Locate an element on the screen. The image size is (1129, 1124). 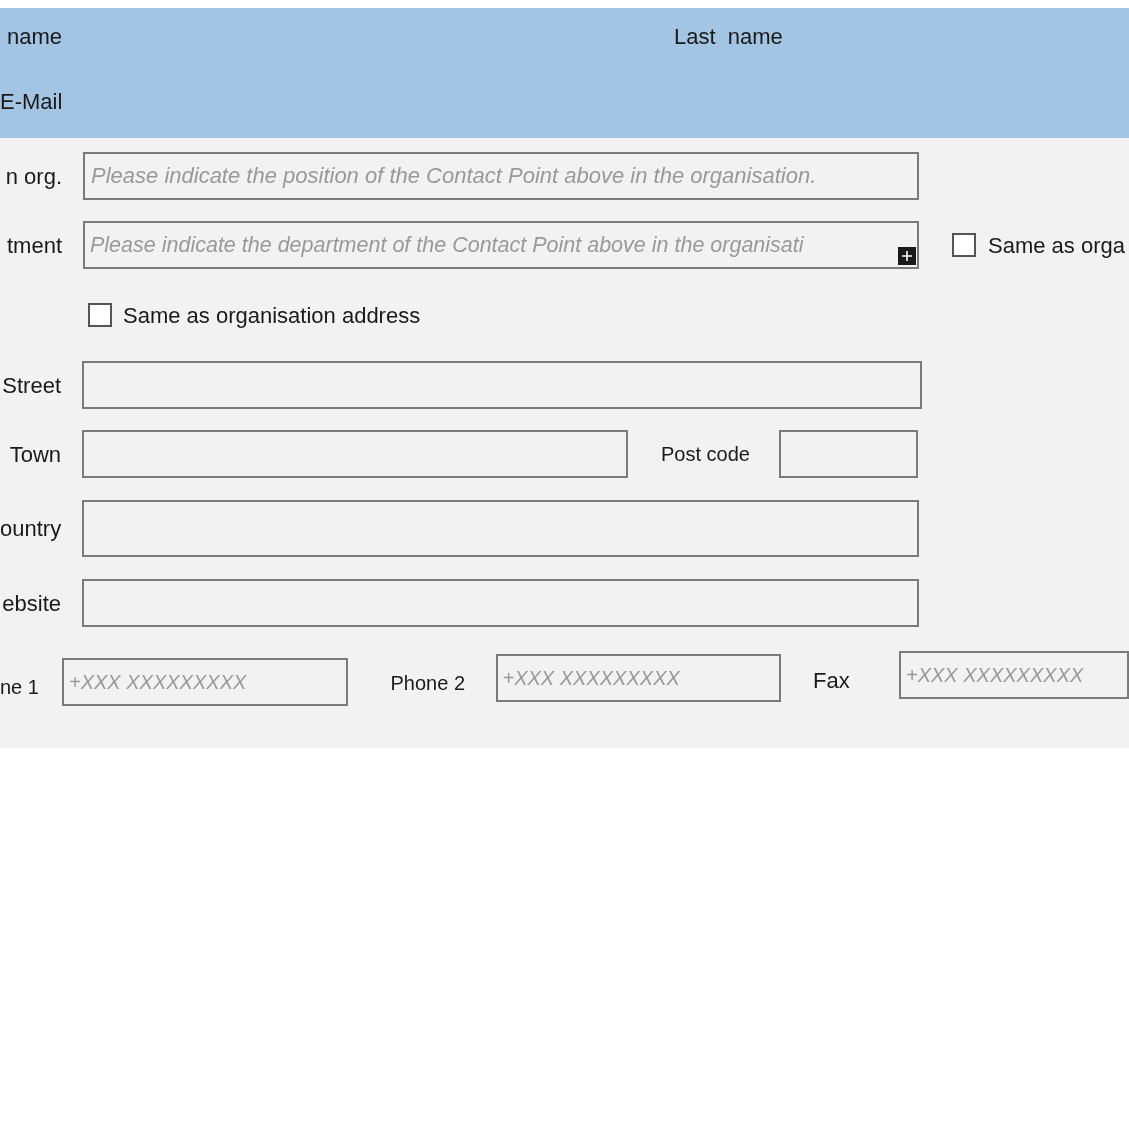
field-label: name is located at coordinates (35, 36).